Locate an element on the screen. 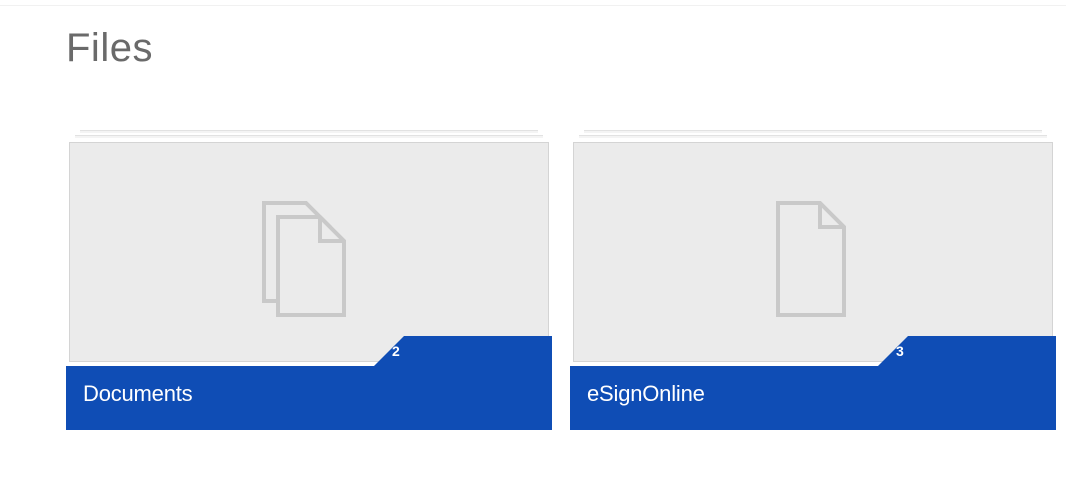 The width and height of the screenshot is (1066, 500). tile-label-bar: Documents is located at coordinates (309, 398).